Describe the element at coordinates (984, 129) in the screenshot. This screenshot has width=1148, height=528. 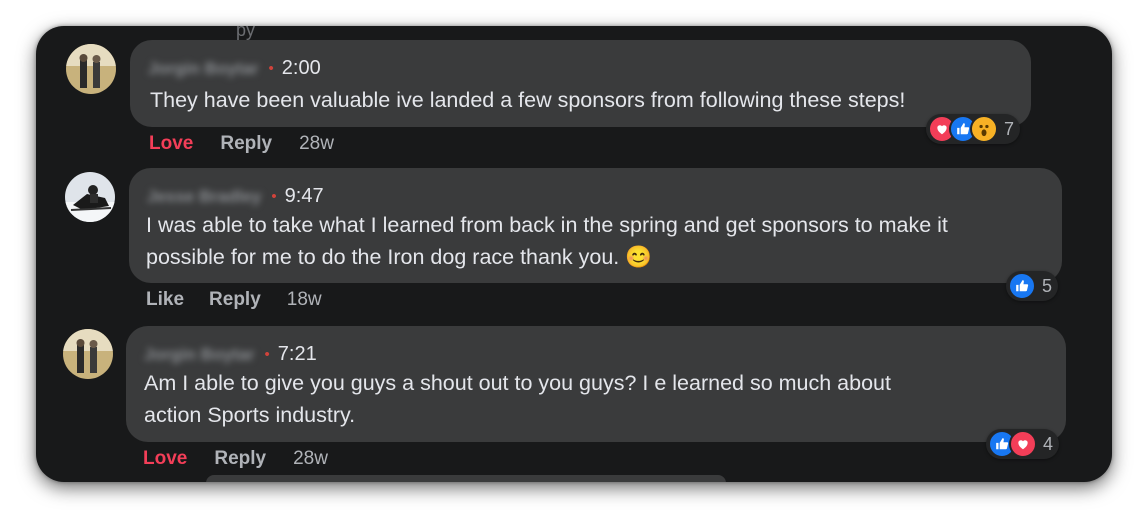
I see `wow-icon` at that location.